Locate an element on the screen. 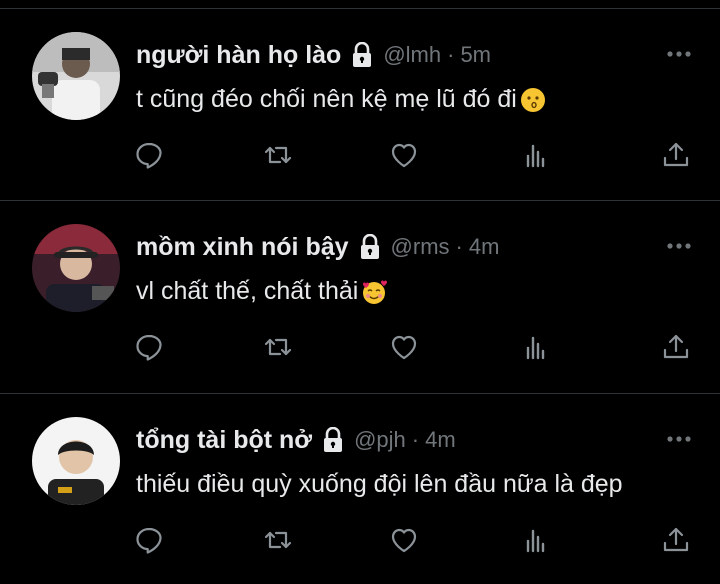 The image size is (720, 584). smiling-face-with-hearts-emoji is located at coordinates (374, 292).